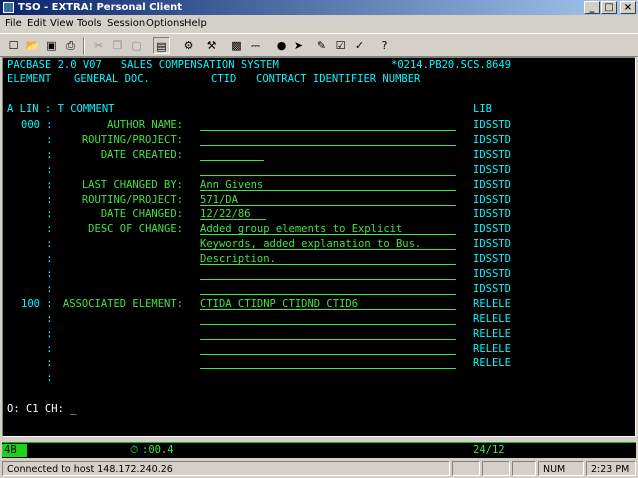 The image size is (638, 478). What do you see at coordinates (141, 155) in the screenshot?
I see `field-label: DATE CREATED:` at bounding box center [141, 155].